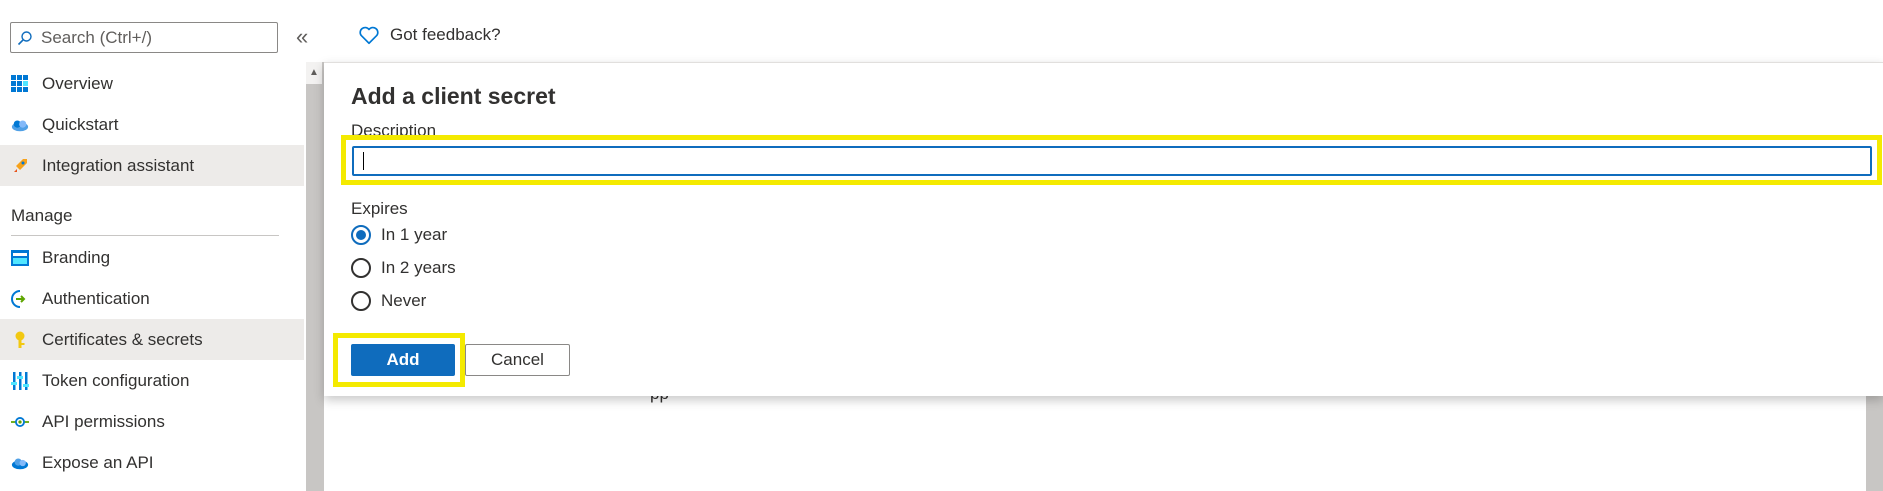  I want to click on cloud-icon, so click(20, 125).